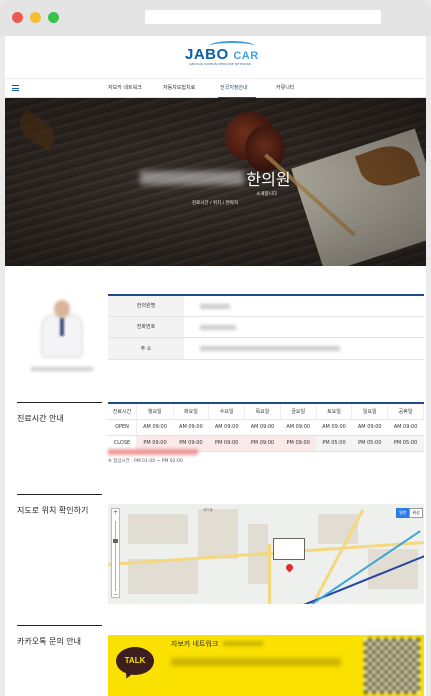 The width and height of the screenshot is (431, 696). What do you see at coordinates (135, 661) in the screenshot?
I see `kakao-talk-icon: TALK` at bounding box center [135, 661].